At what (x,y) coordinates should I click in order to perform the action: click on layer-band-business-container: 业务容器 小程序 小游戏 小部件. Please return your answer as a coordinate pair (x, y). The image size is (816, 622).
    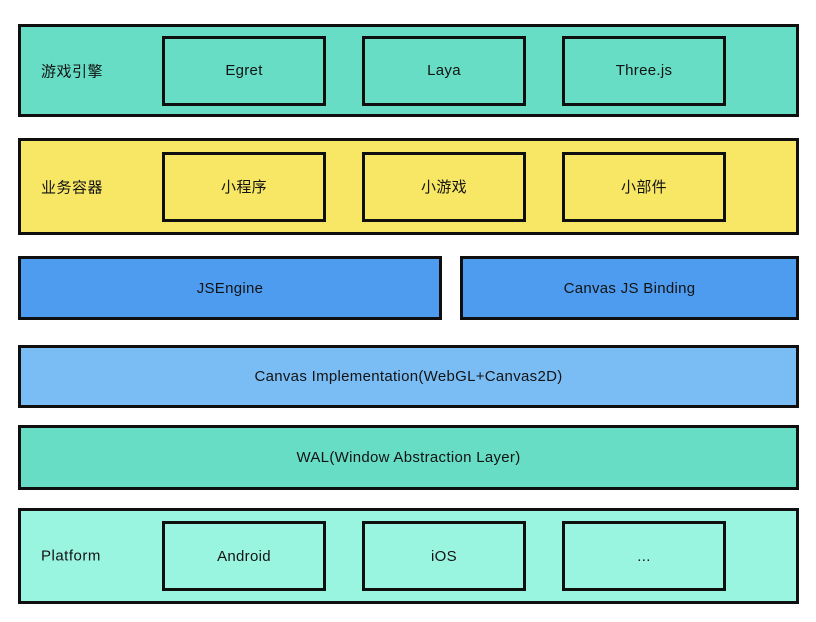
    Looking at the image, I should click on (408, 186).